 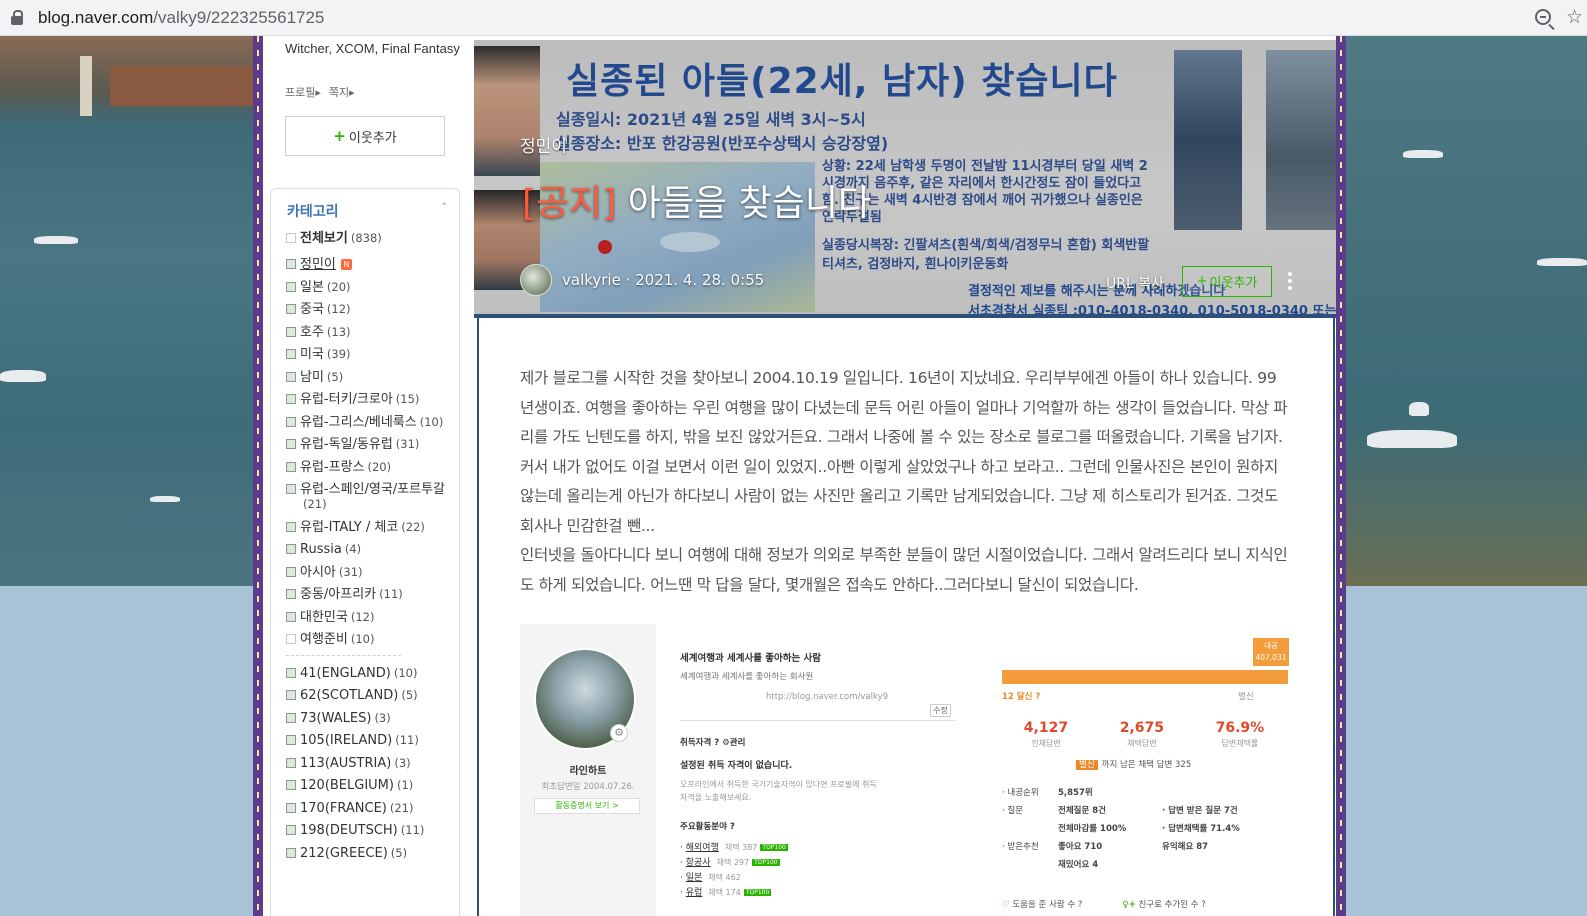 I want to click on post-category: 정민이, so click(x=543, y=144).